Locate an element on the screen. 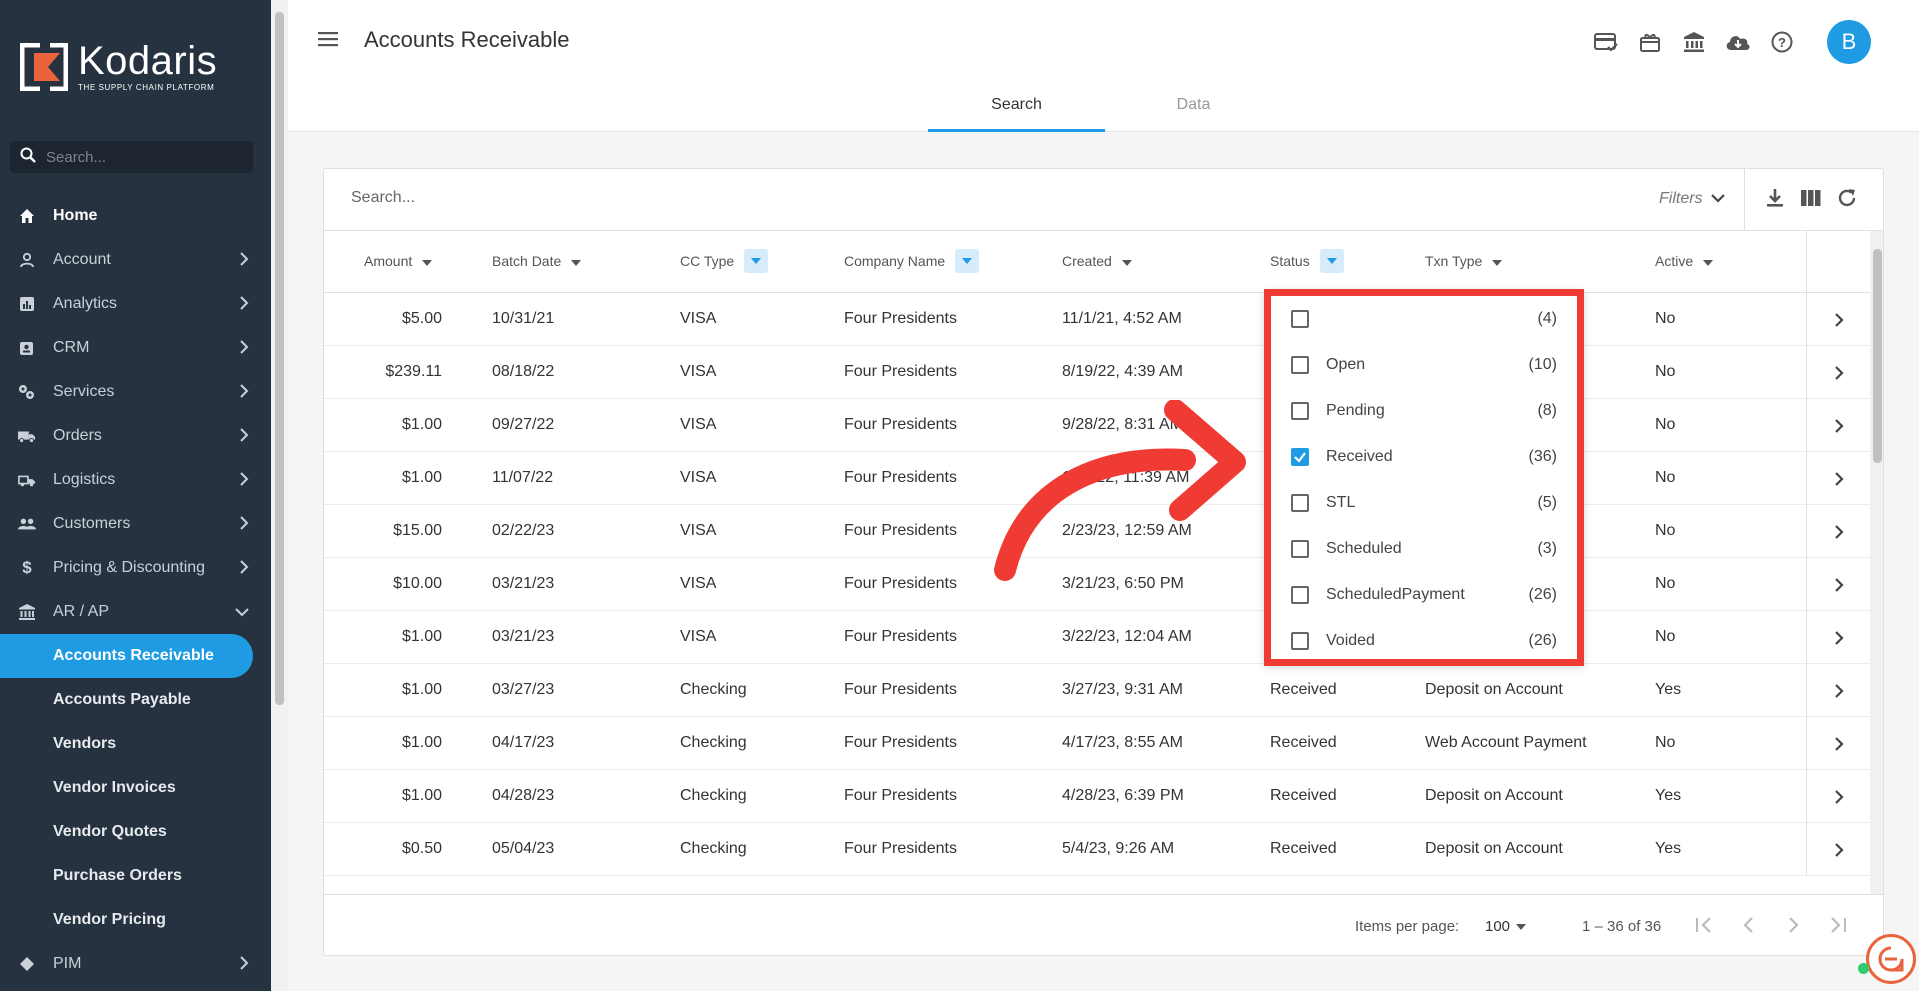  column-header-txn-type: Txn Type is located at coordinates (1464, 261).